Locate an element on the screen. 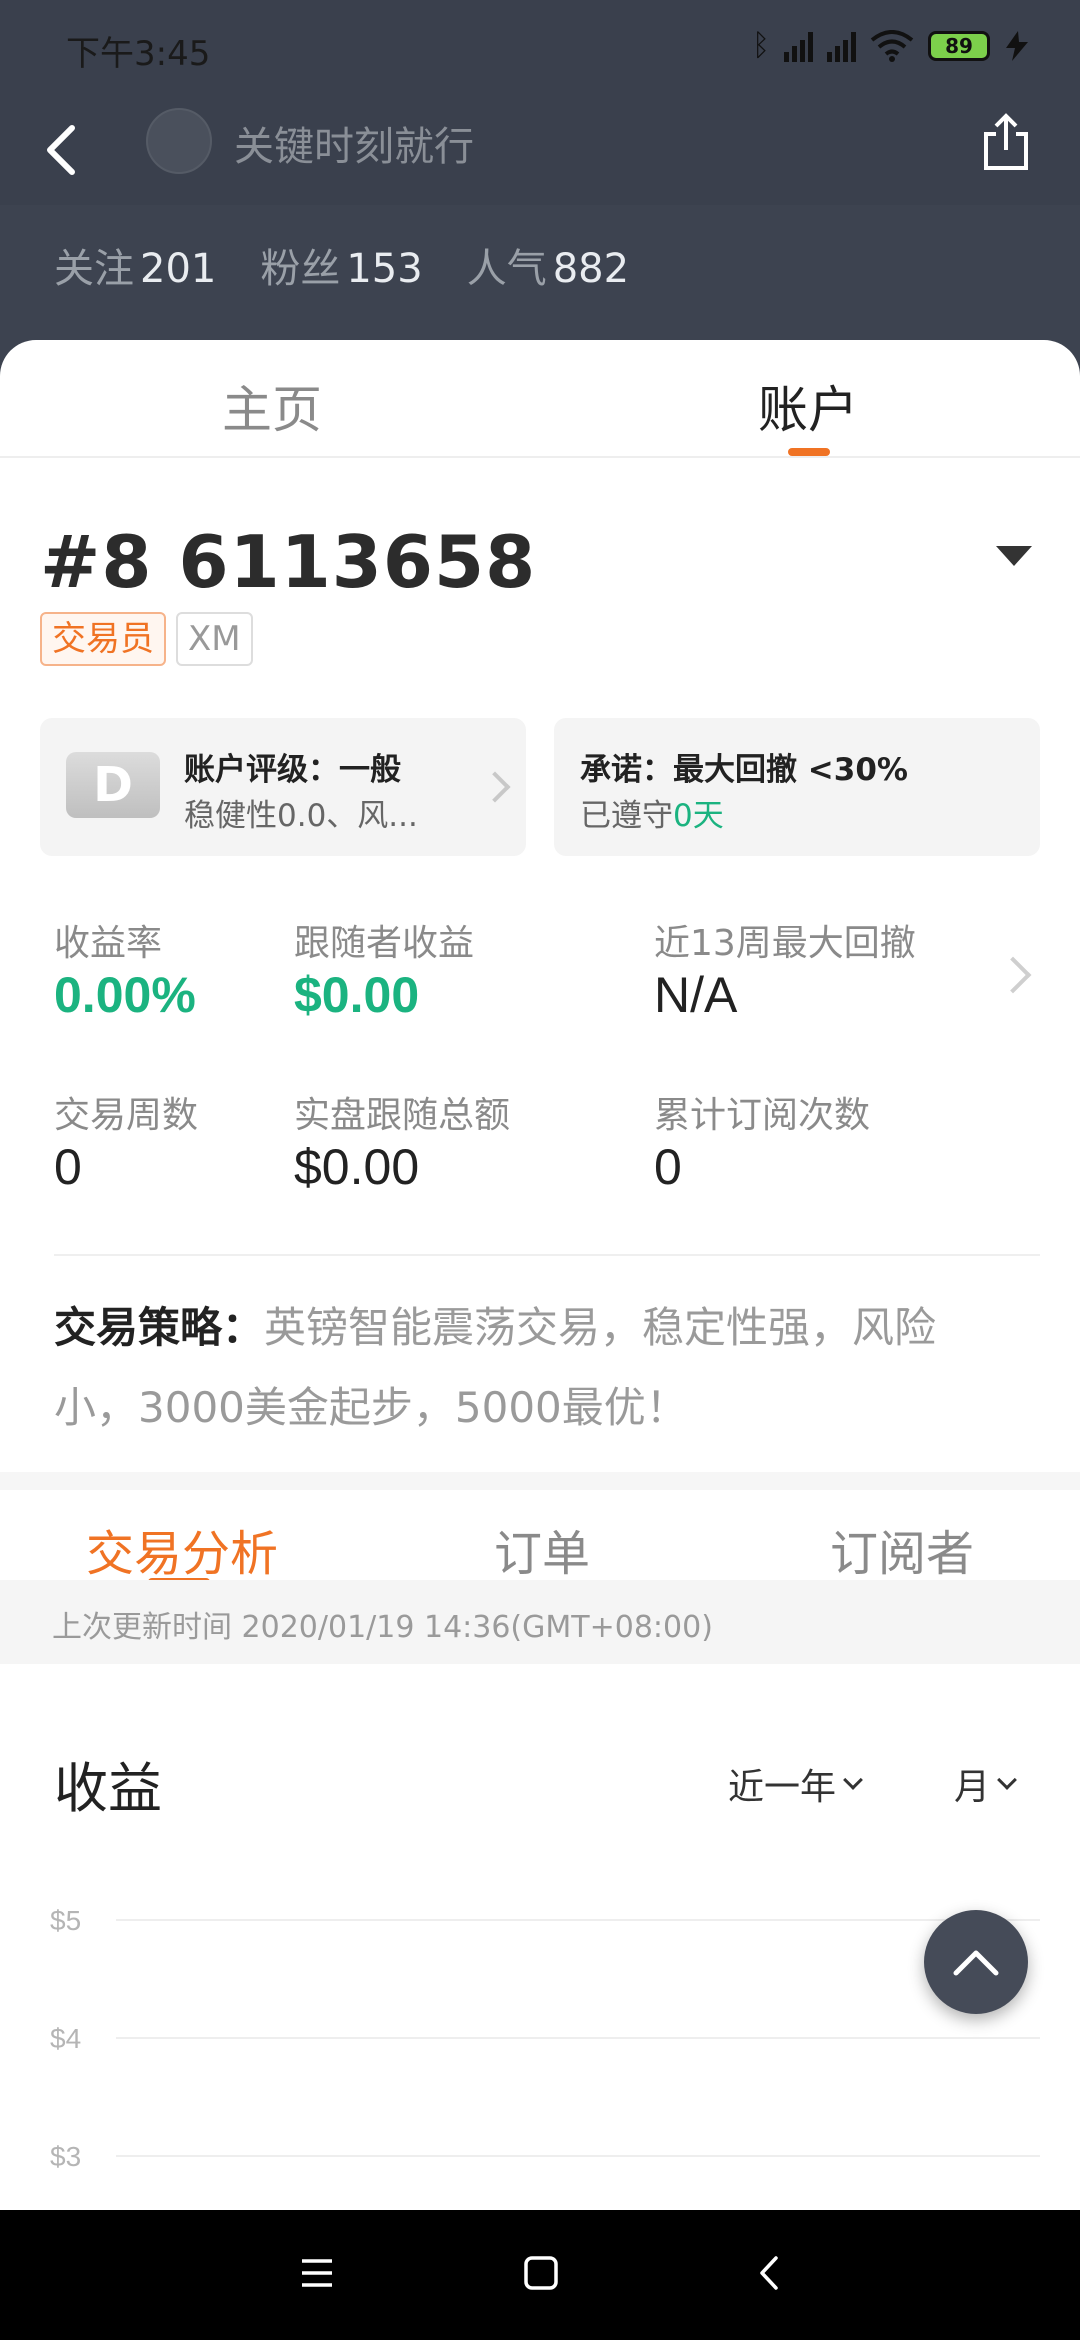 The height and width of the screenshot is (2340, 1080). status-bar: 下午3:45 ᛒ 89 is located at coordinates (540, 48).